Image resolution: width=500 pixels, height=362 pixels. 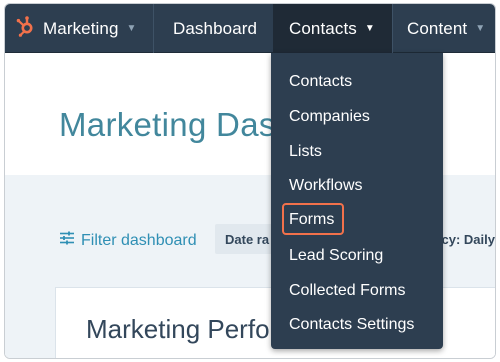 What do you see at coordinates (311, 220) in the screenshot?
I see `menu-item-forms: Forms` at bounding box center [311, 220].